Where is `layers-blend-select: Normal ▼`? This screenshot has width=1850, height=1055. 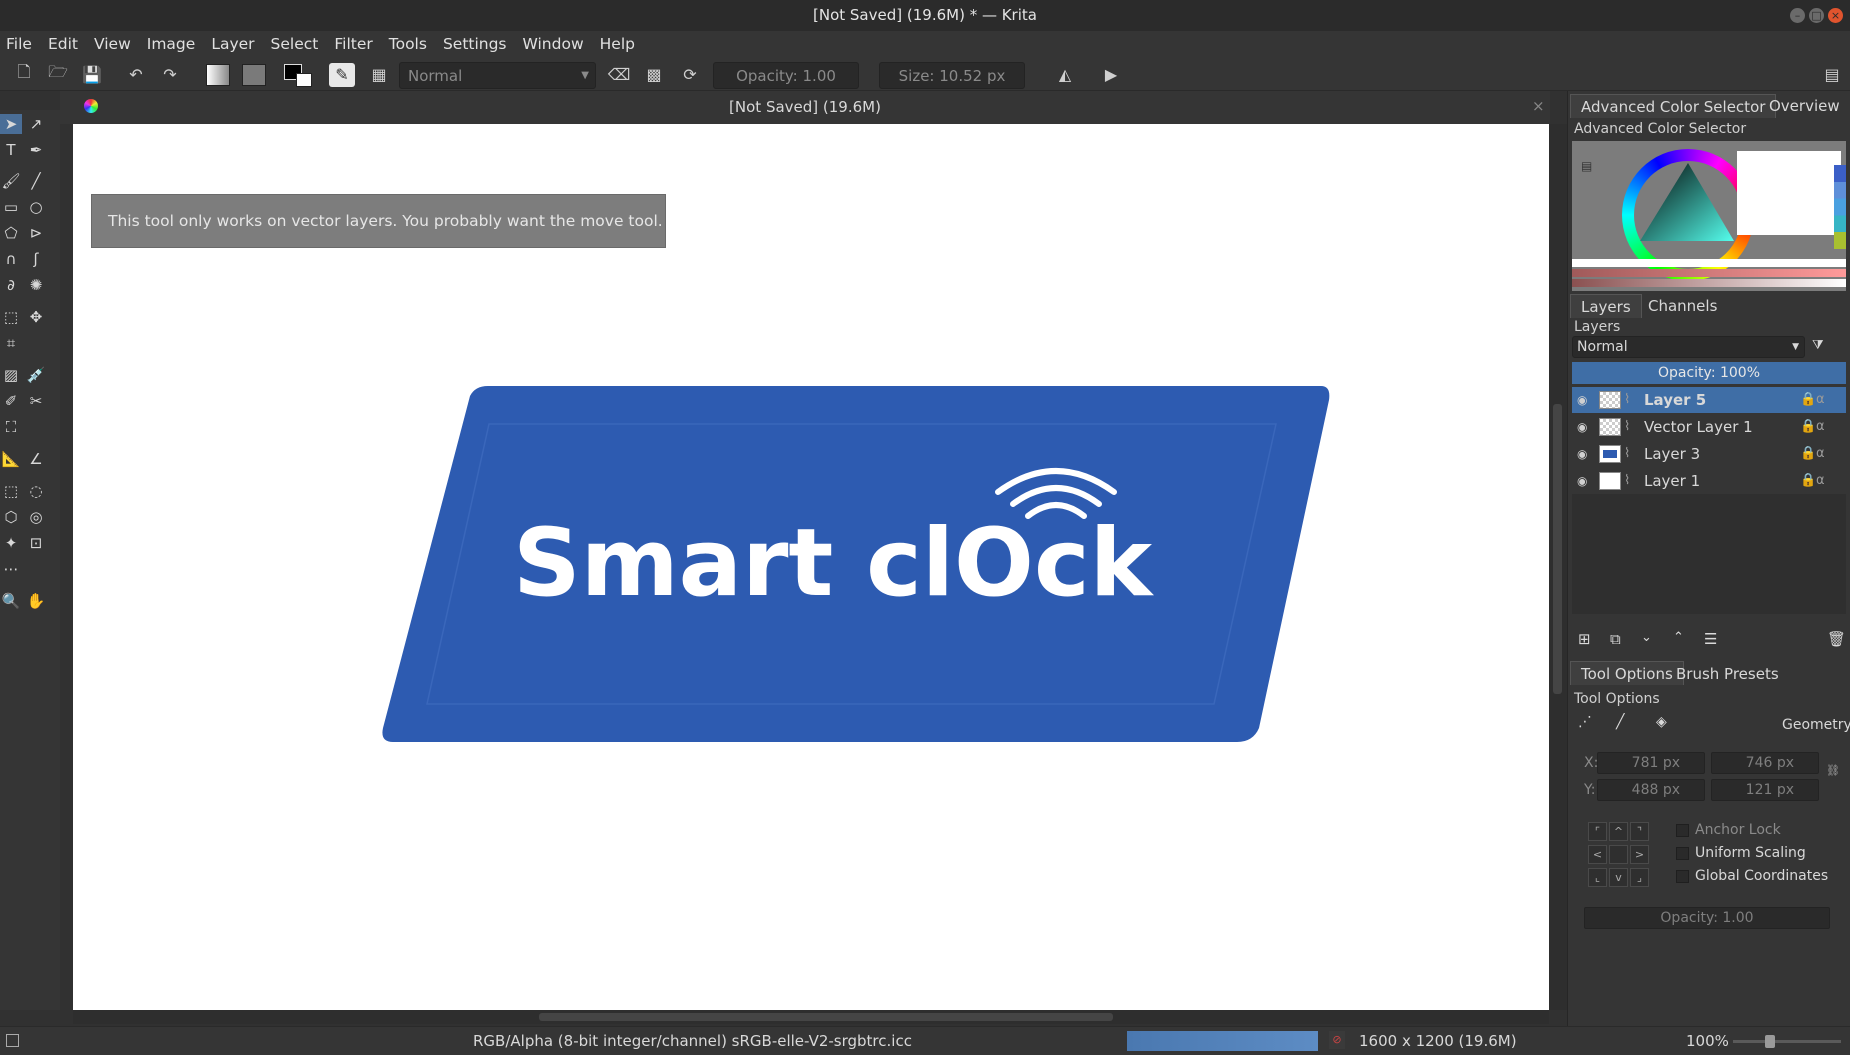 layers-blend-select: Normal ▼ is located at coordinates (1688, 347).